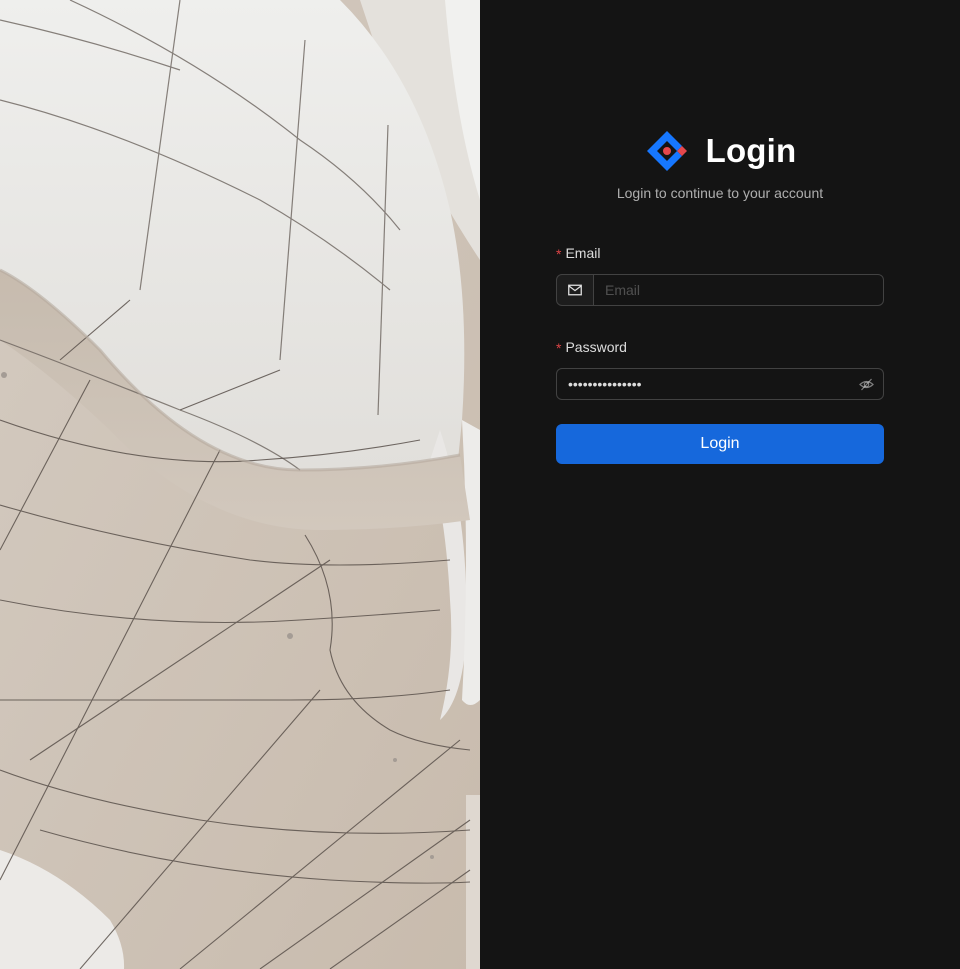 The height and width of the screenshot is (969, 960). I want to click on login-button: Login, so click(720, 444).